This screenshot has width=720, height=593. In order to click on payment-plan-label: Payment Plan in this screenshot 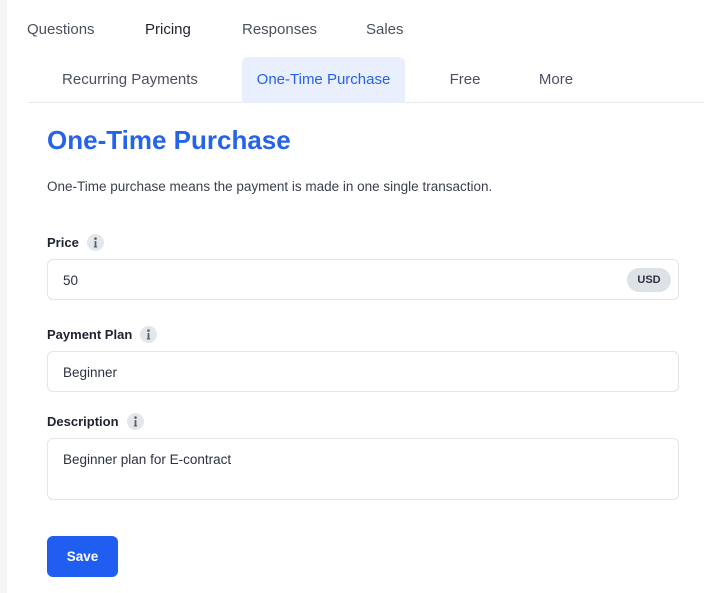, I will do `click(90, 334)`.